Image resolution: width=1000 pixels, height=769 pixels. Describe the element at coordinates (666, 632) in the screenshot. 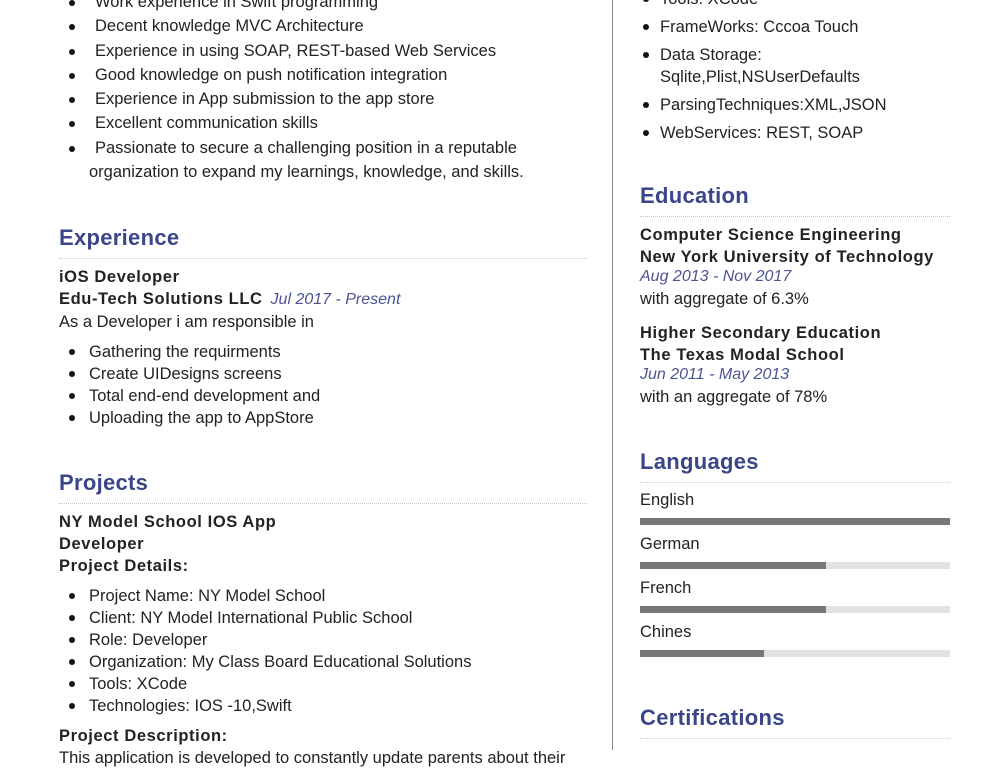

I see `language-name: Chines` at that location.